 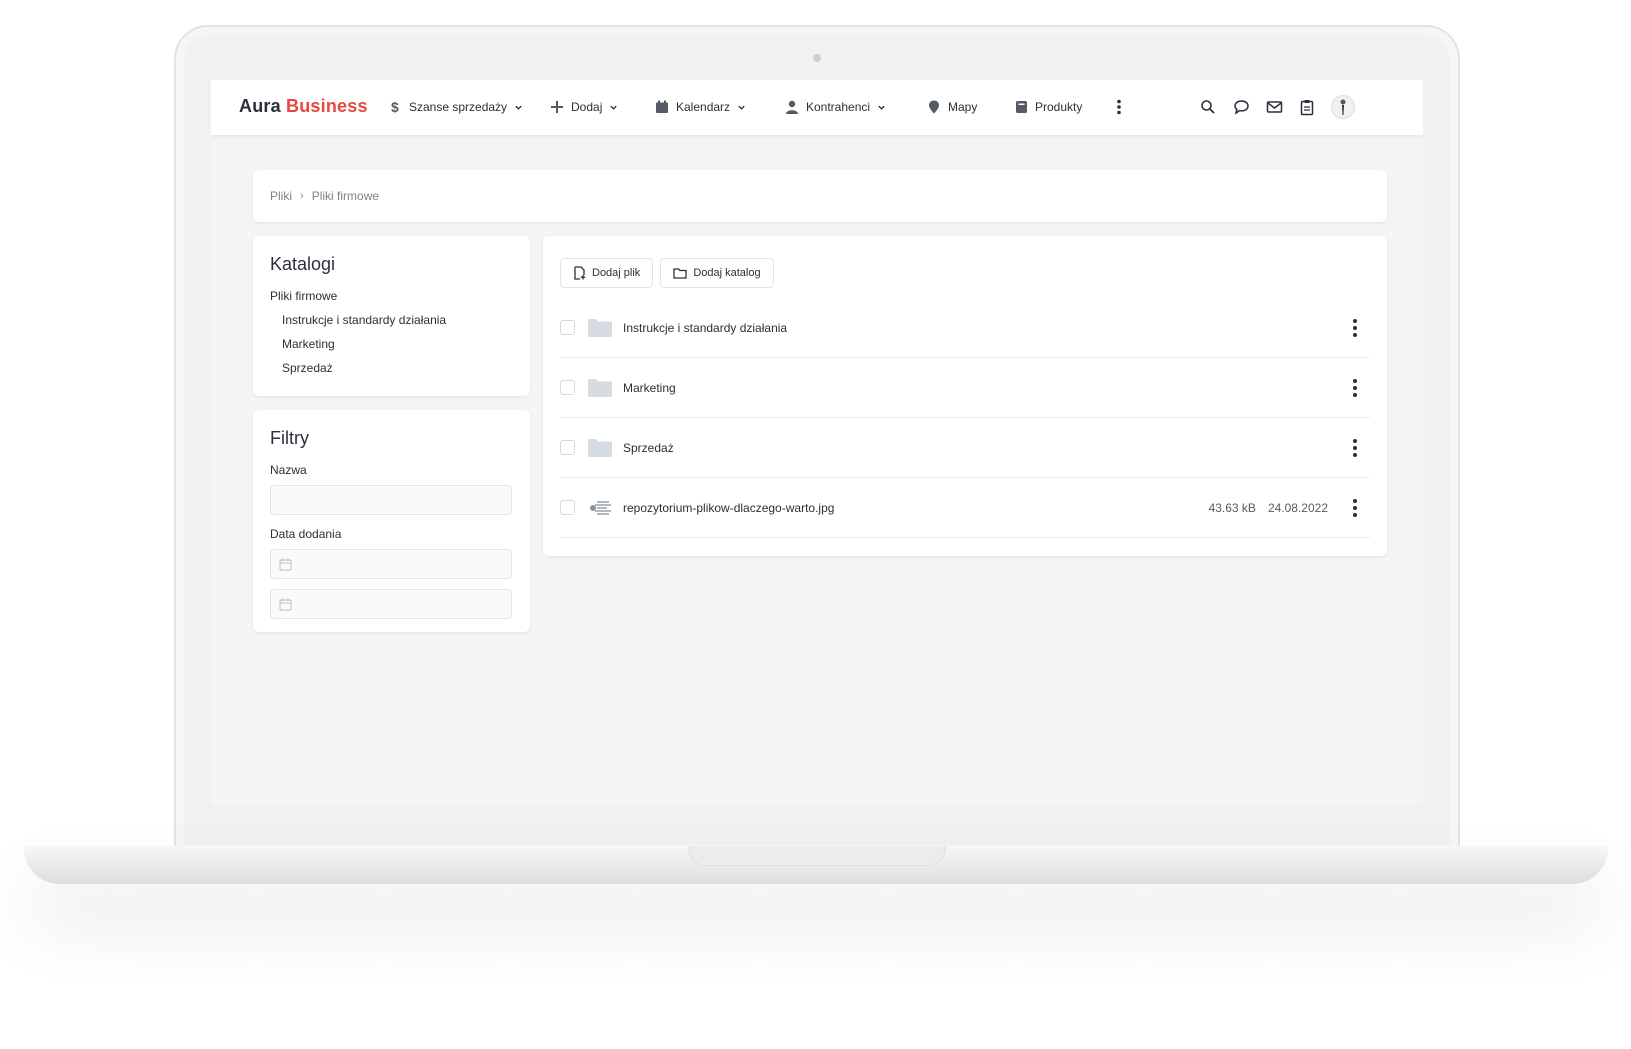 I want to click on laptop-camera, so click(x=817, y=58).